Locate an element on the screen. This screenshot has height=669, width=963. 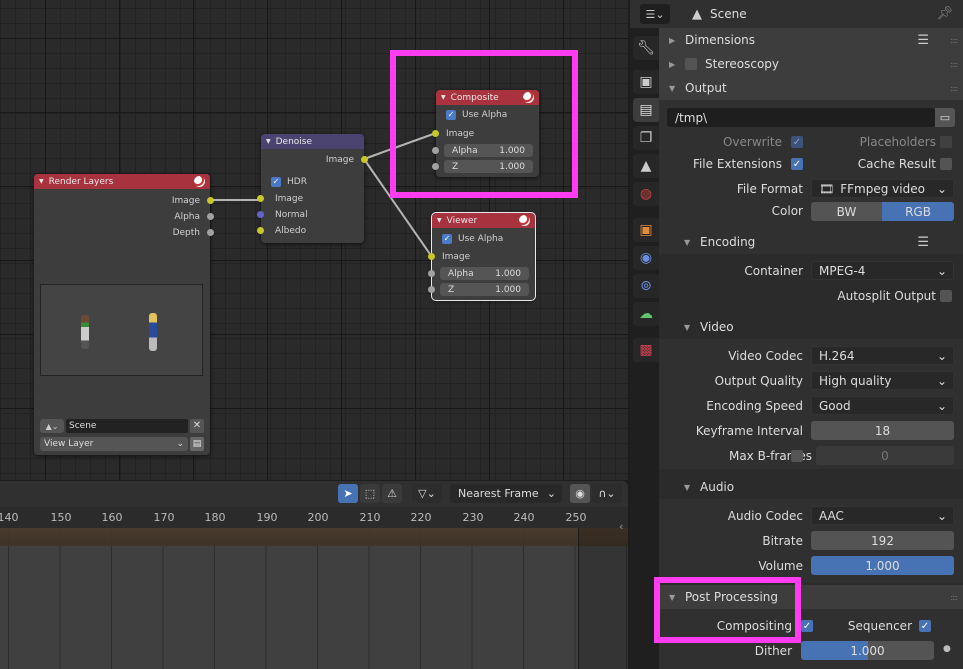
compositing-checkbox: ✓ is located at coordinates (807, 626).